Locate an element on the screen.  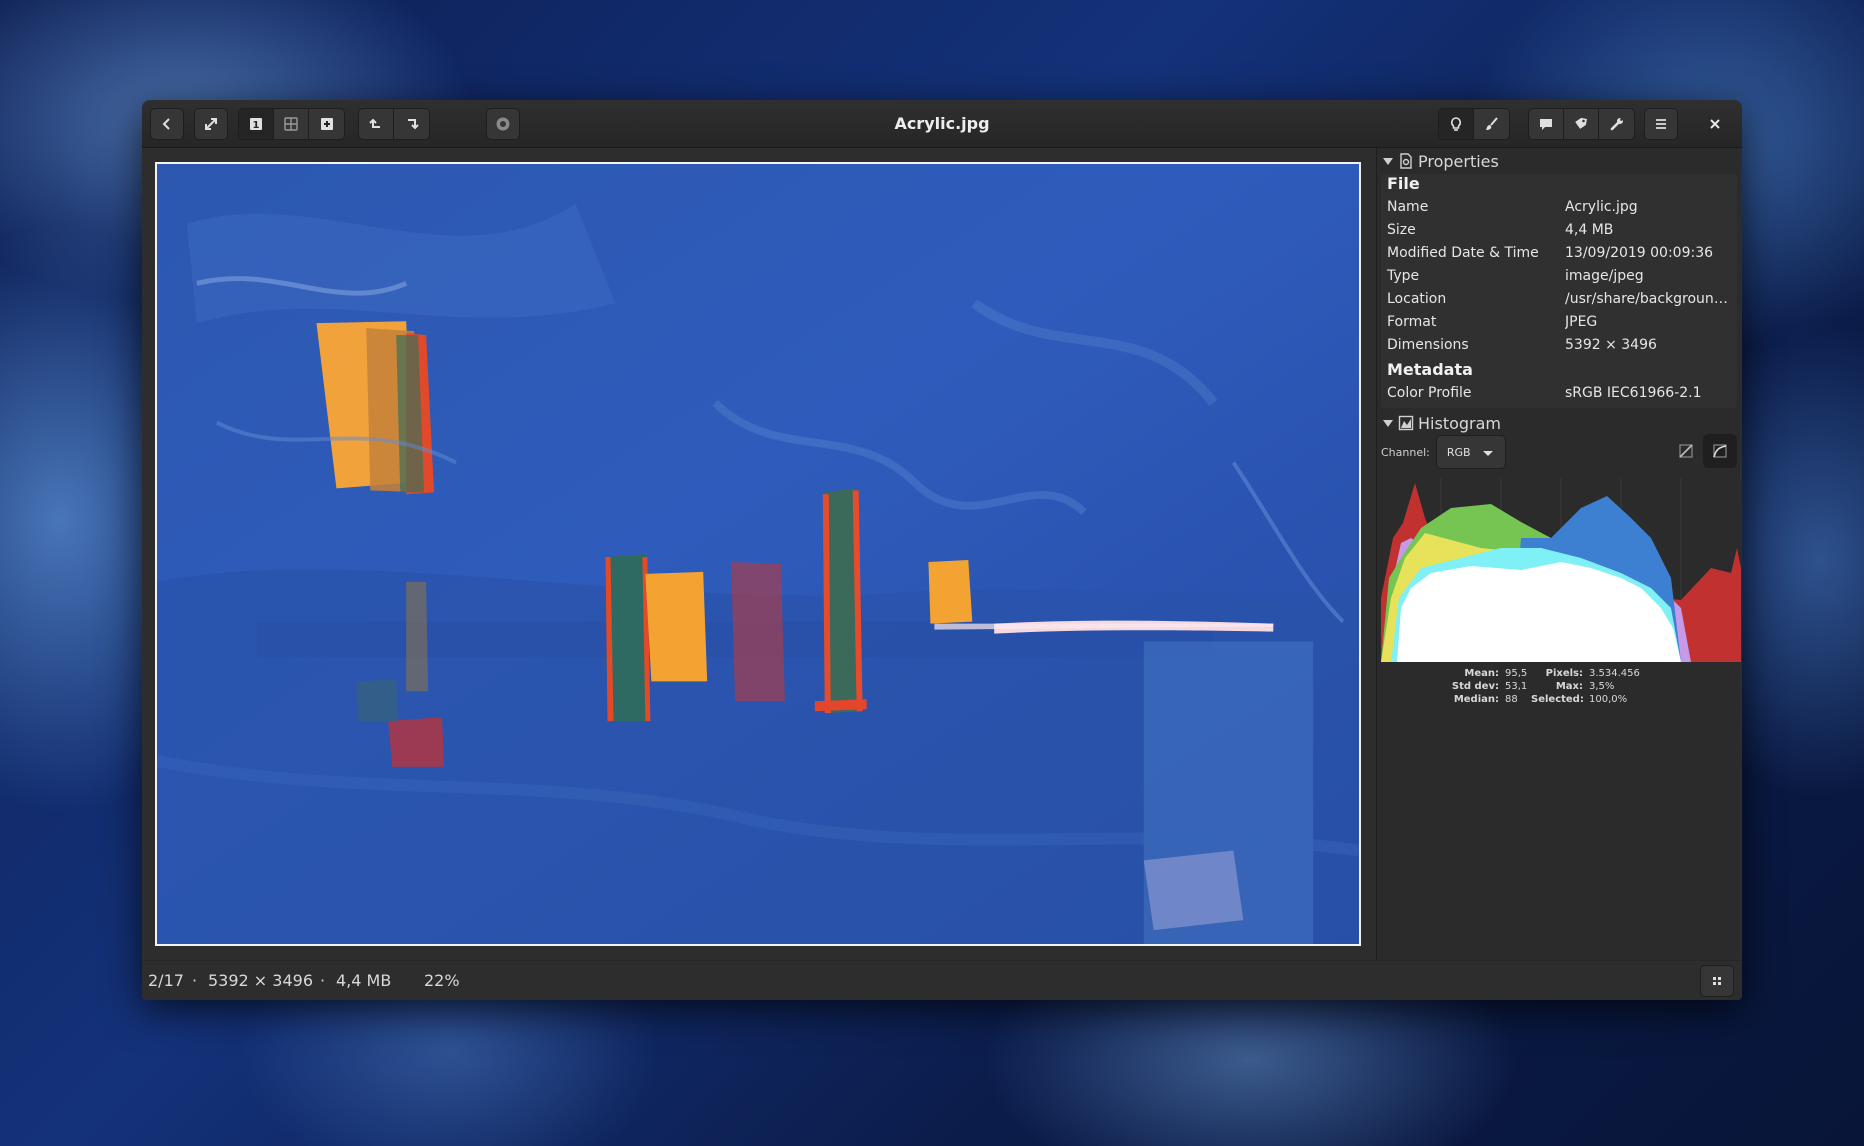
brush-button is located at coordinates (1491, 124).